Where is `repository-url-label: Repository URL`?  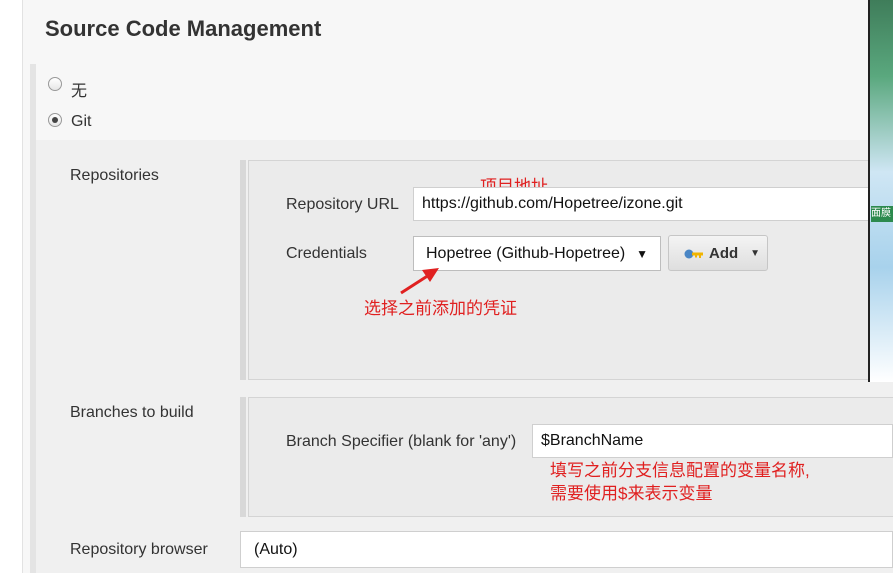 repository-url-label: Repository URL is located at coordinates (342, 204).